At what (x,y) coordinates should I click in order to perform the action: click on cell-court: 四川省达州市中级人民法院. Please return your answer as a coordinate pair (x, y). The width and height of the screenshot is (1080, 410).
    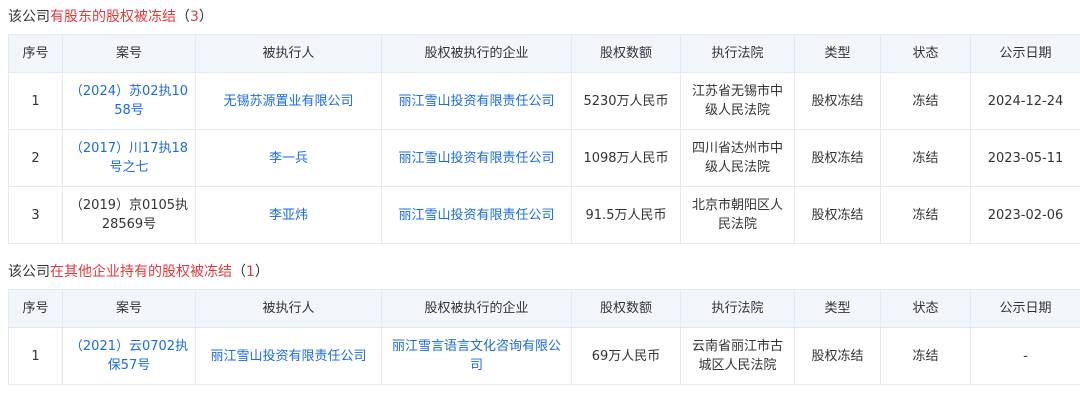
    Looking at the image, I should click on (738, 158).